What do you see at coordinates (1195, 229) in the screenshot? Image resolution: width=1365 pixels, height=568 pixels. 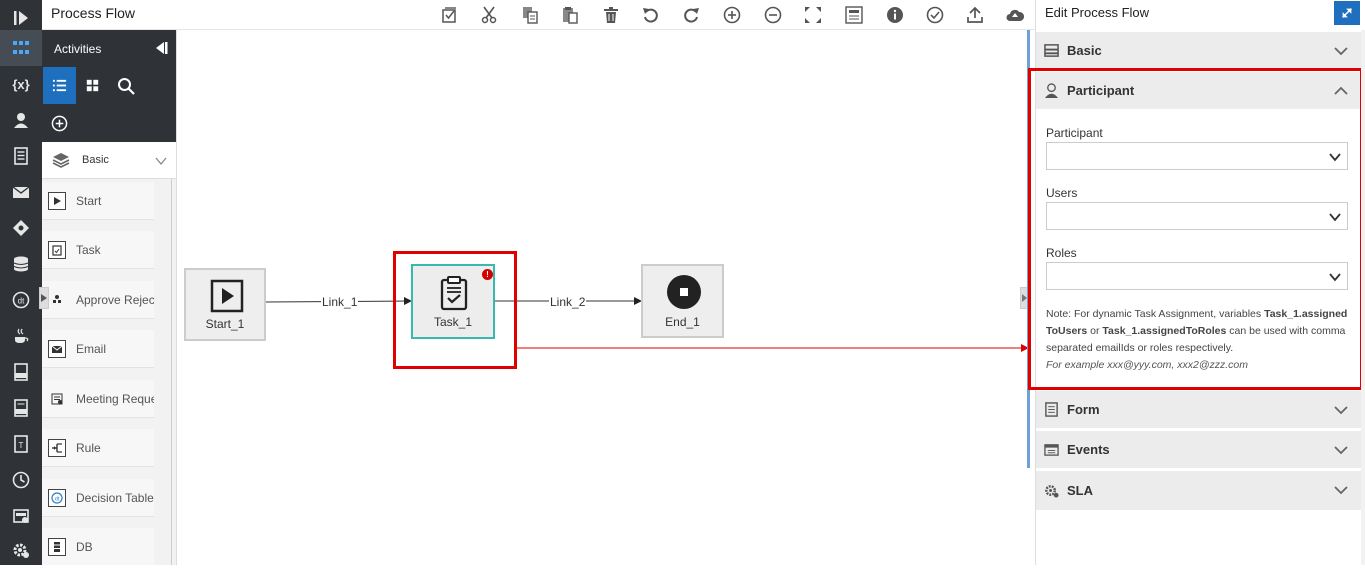 I see `participant-highlight-box` at bounding box center [1195, 229].